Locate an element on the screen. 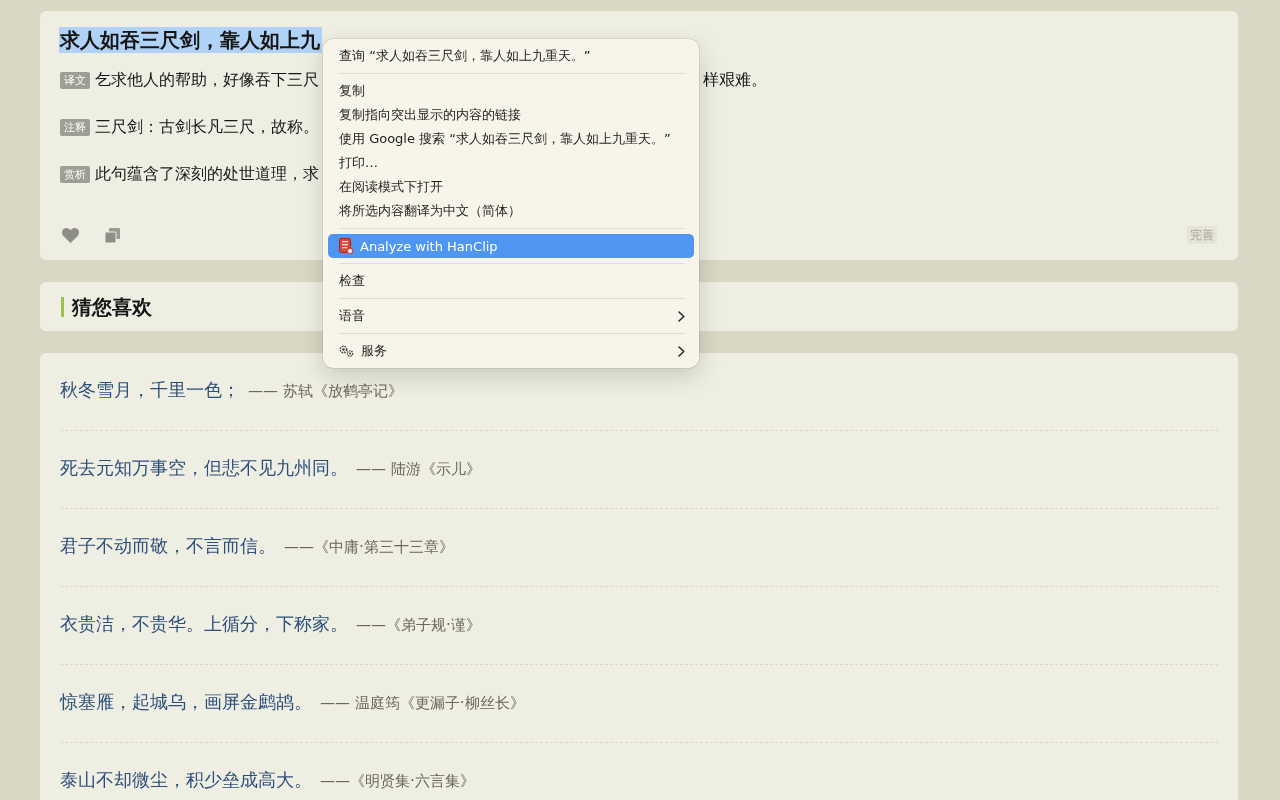  gears-icon is located at coordinates (346, 351).